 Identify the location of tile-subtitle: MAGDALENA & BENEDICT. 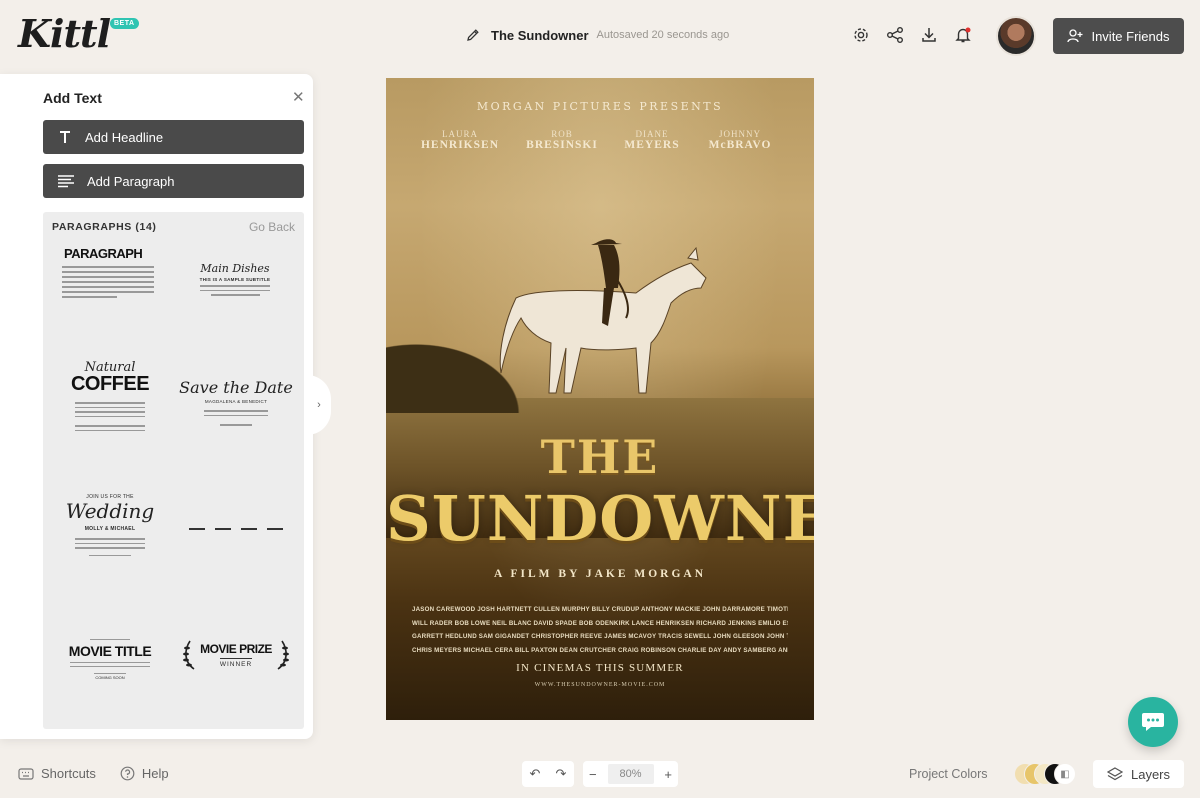
(236, 401).